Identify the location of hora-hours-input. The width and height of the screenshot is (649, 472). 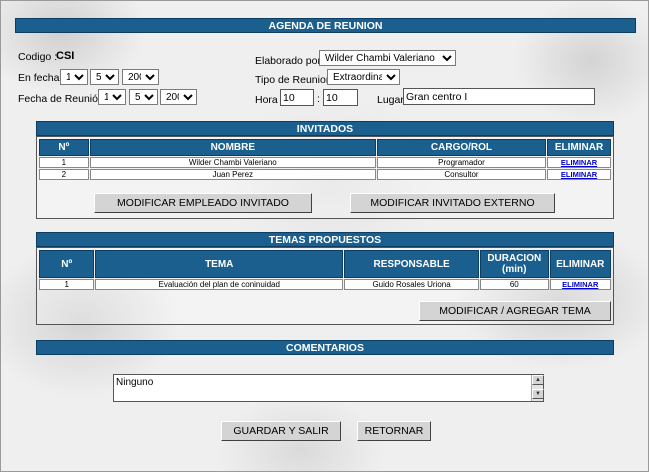
(297, 97).